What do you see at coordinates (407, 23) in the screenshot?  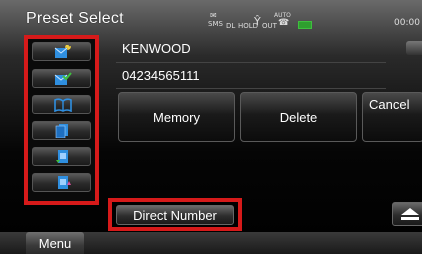 I see `clock: 00:00` at bounding box center [407, 23].